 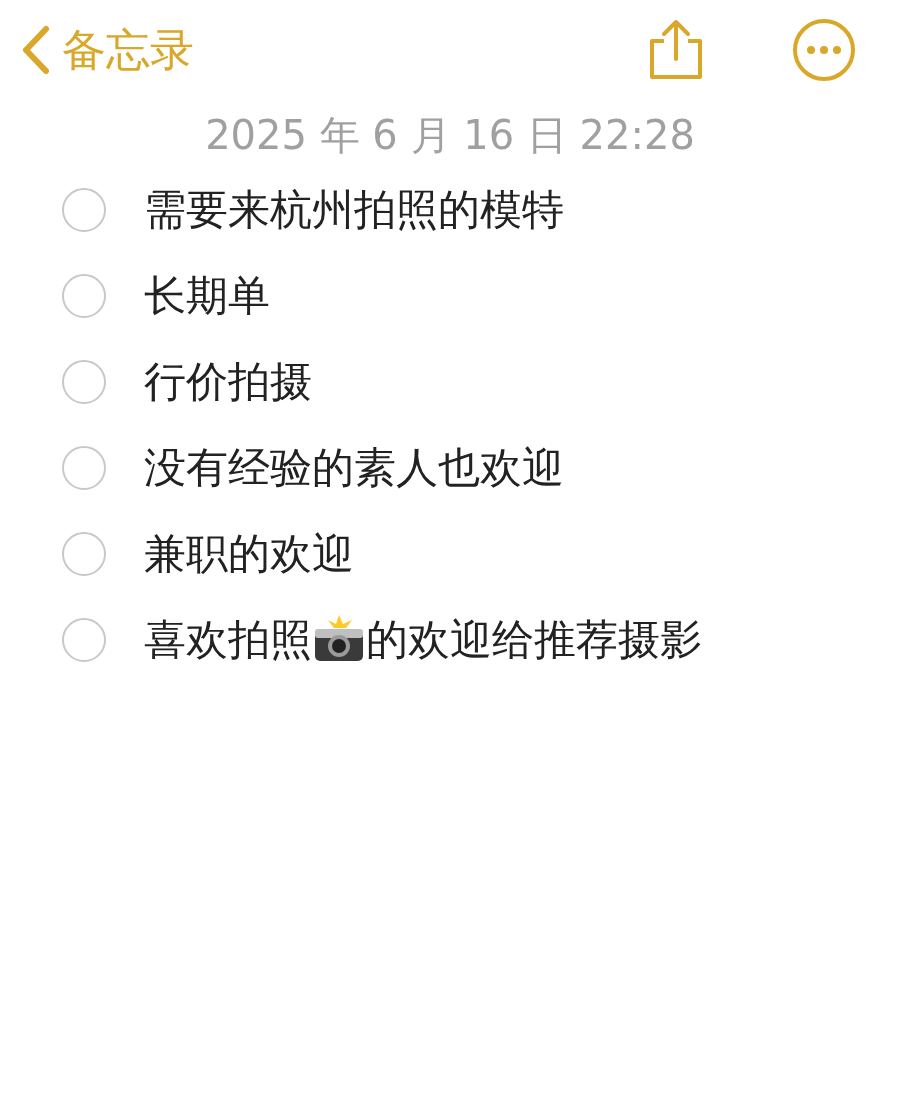 I want to click on more-button, so click(x=824, y=50).